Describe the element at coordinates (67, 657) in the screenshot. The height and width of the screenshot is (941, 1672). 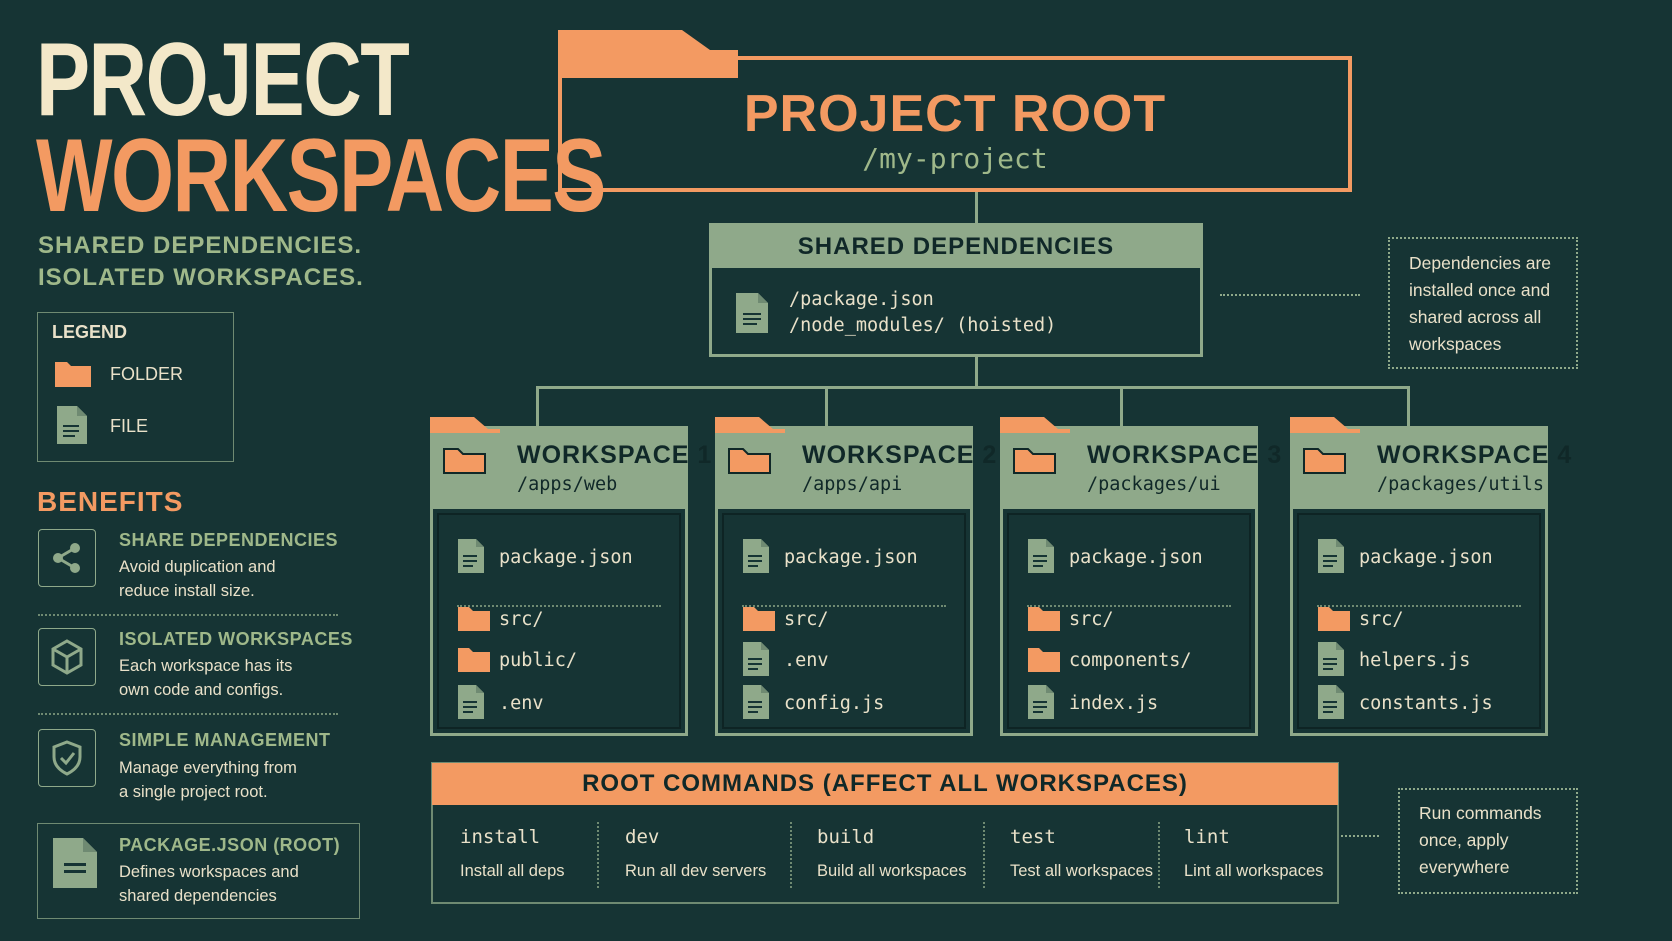
I see `cube-icon` at that location.